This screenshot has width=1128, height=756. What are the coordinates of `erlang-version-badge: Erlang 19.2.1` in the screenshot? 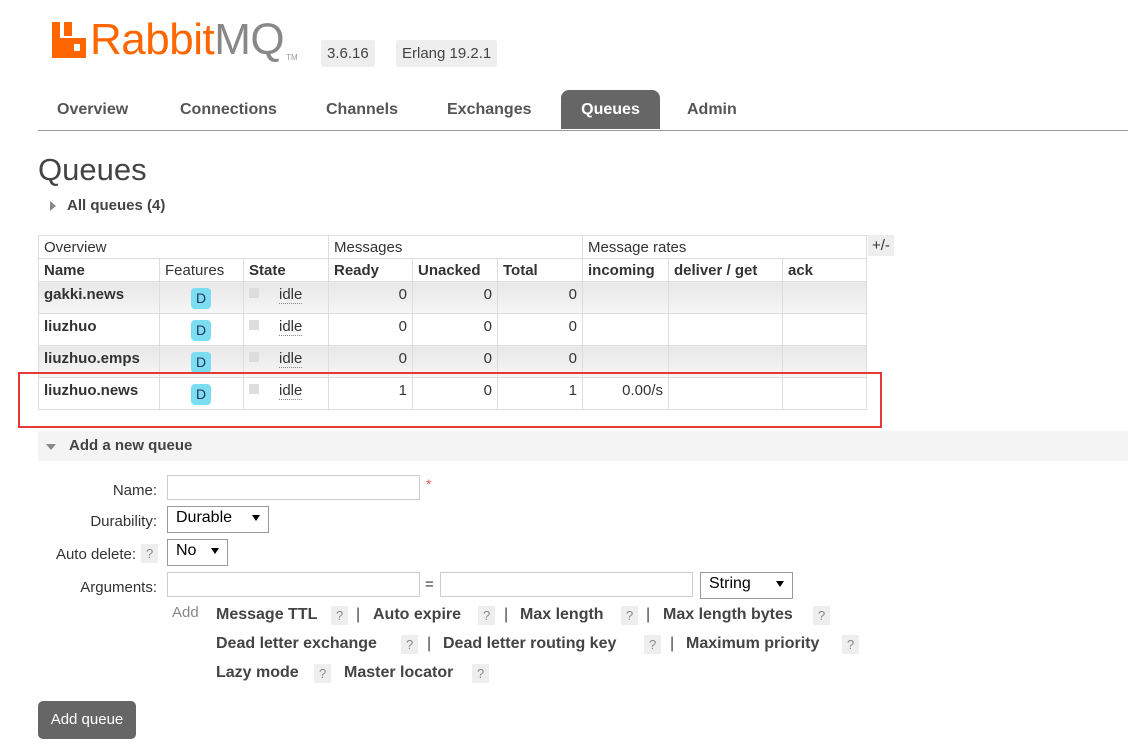 It's located at (447, 53).